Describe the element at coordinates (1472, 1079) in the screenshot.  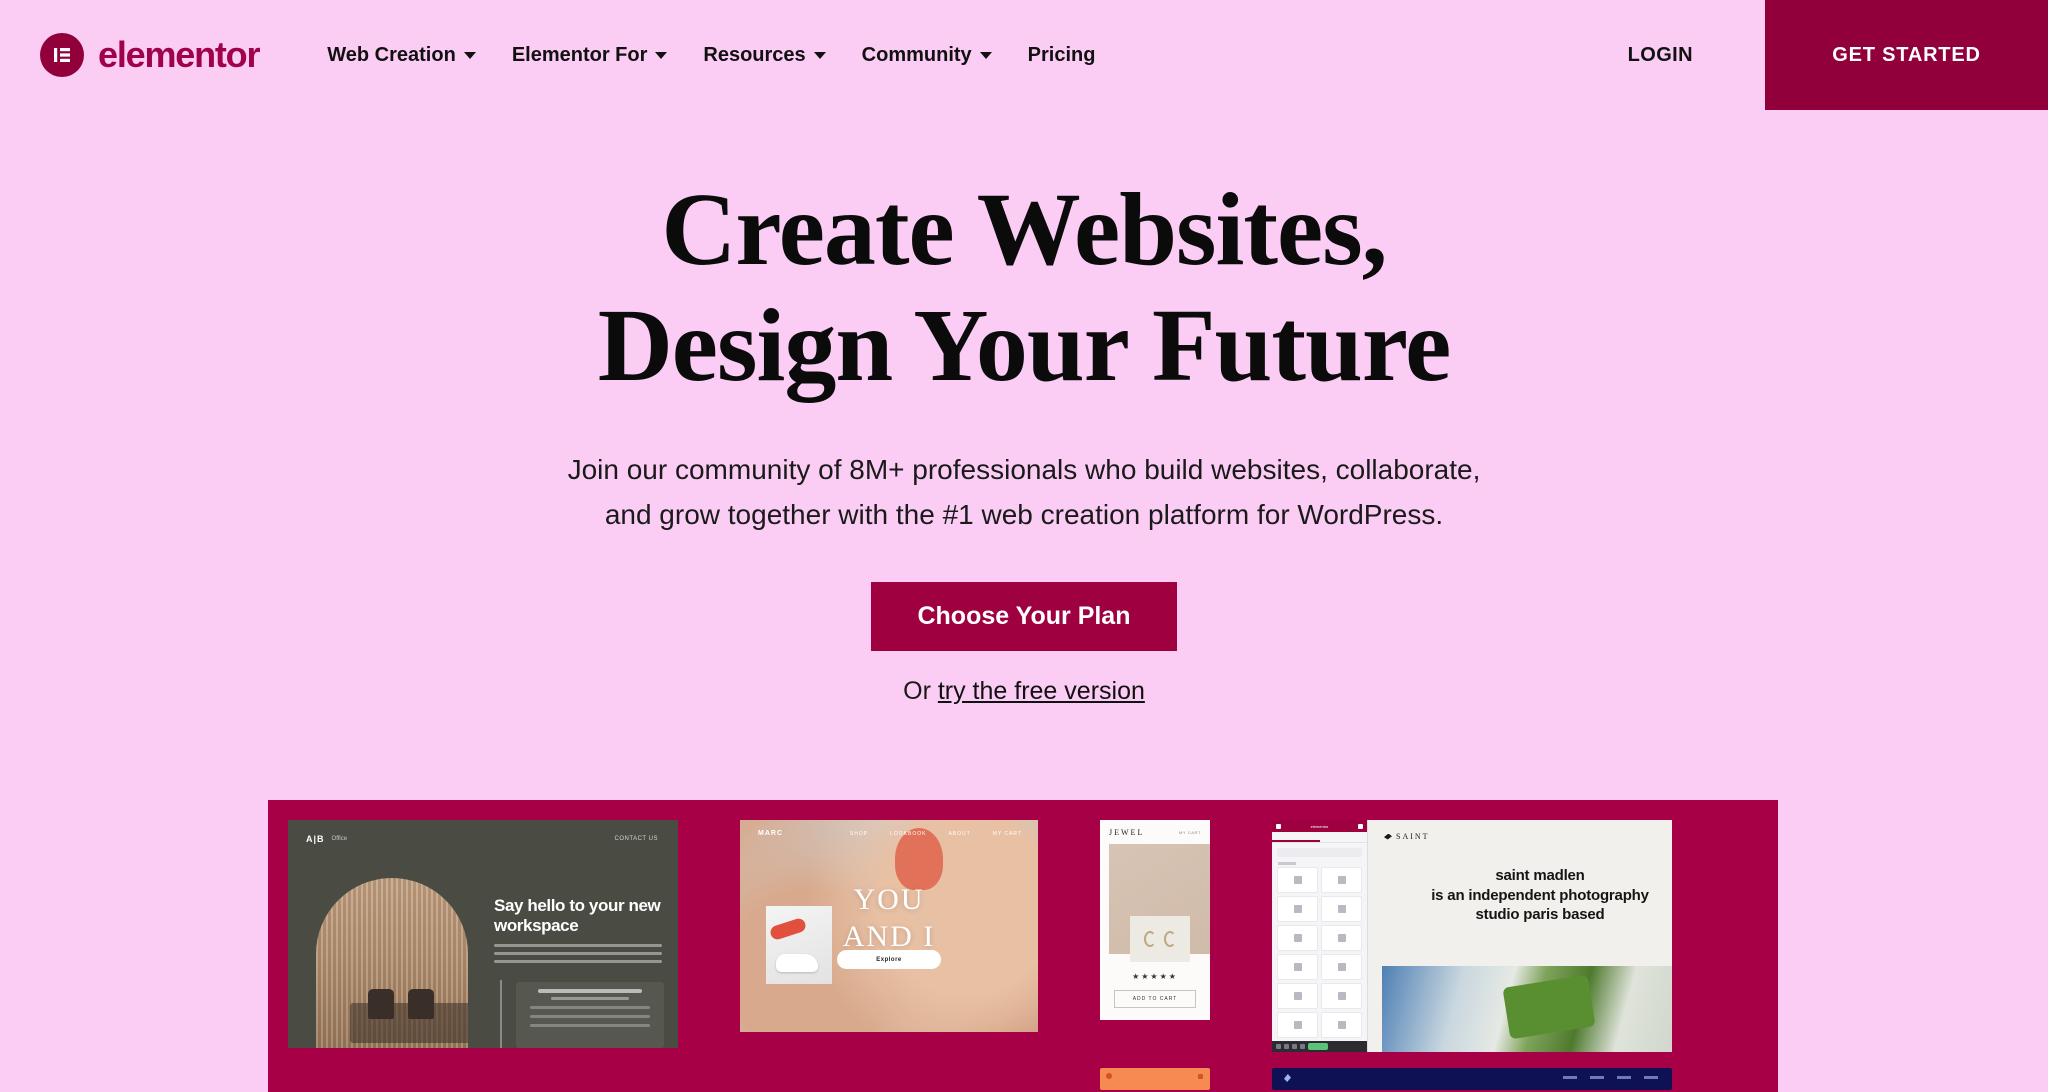
I see `showcase-card-navy` at that location.